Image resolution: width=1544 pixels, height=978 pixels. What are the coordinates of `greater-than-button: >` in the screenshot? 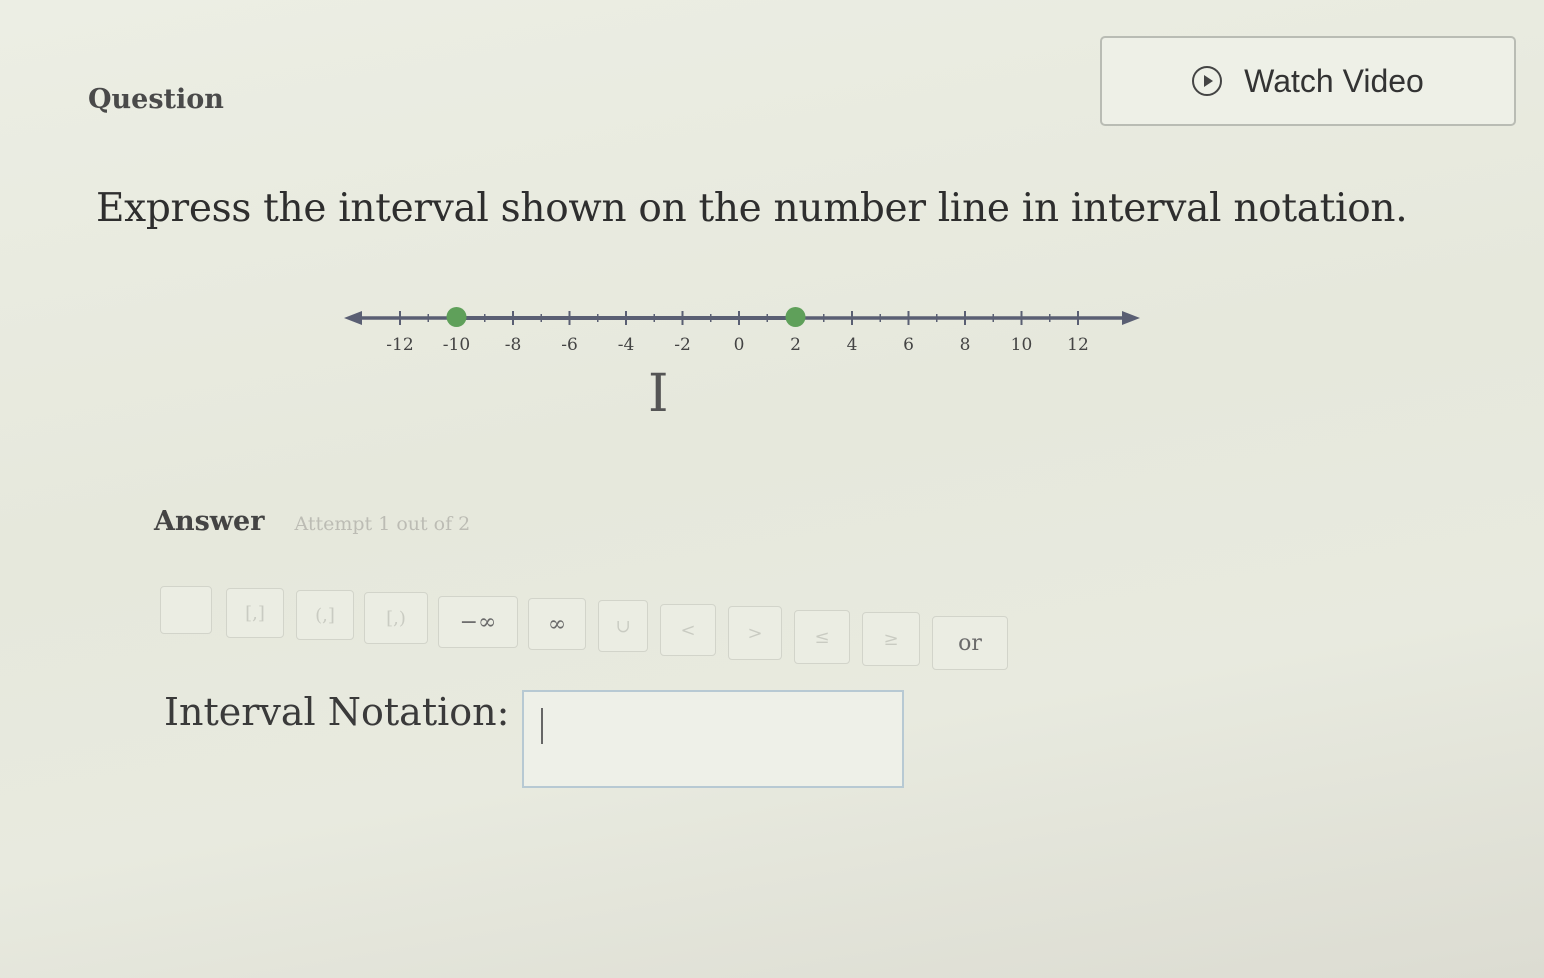 It's located at (755, 633).